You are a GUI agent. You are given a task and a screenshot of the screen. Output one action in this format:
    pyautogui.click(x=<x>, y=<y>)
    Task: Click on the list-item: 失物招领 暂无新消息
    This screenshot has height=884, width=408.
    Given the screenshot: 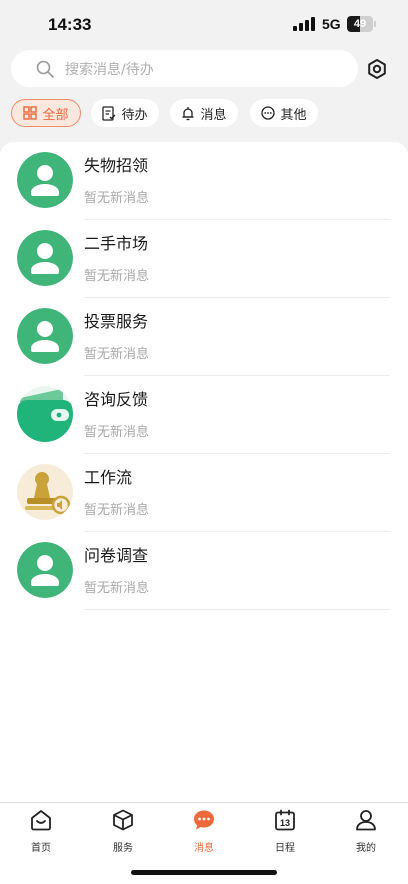 What is the action you would take?
    pyautogui.click(x=204, y=181)
    